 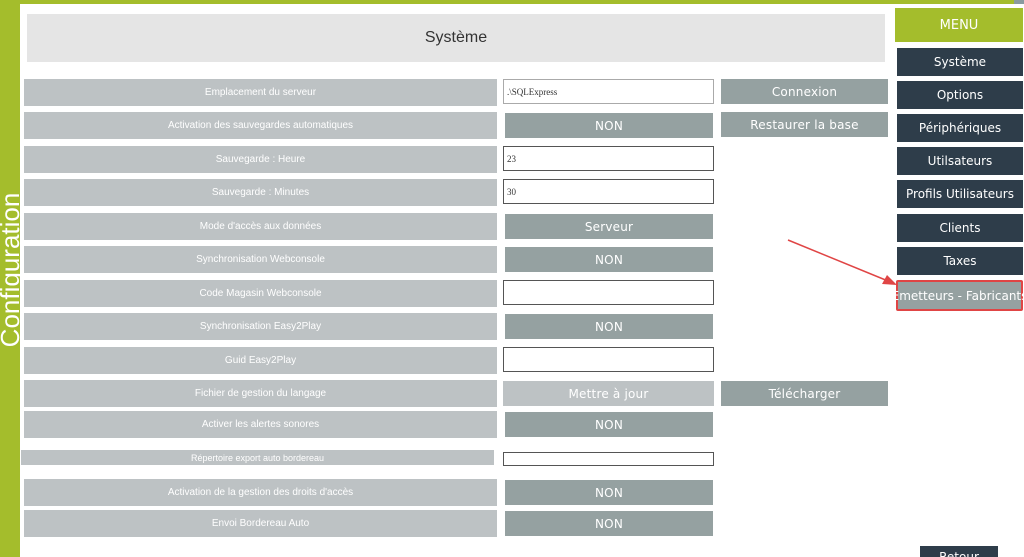 What do you see at coordinates (609, 492) in the screenshot?
I see `access-rights-toggle: NON` at bounding box center [609, 492].